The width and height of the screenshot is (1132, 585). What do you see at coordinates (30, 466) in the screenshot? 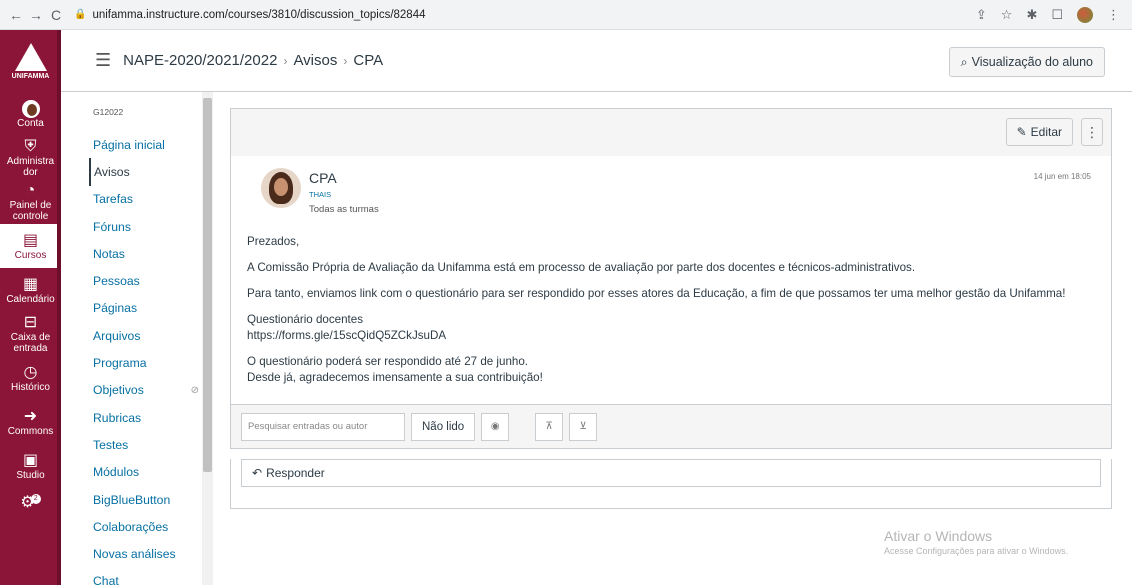
I see `gnav-studio: ▣ Studio` at bounding box center [30, 466].